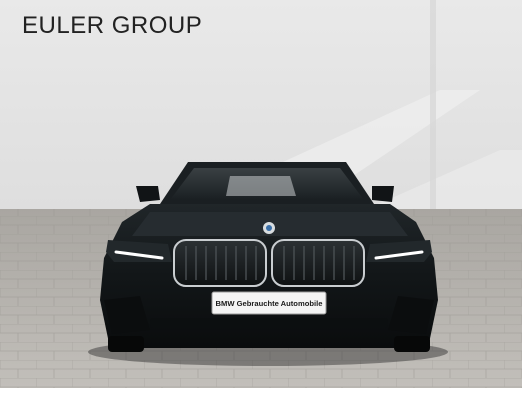  Describe the element at coordinates (433, 106) in the screenshot. I see `wall-seam` at that location.